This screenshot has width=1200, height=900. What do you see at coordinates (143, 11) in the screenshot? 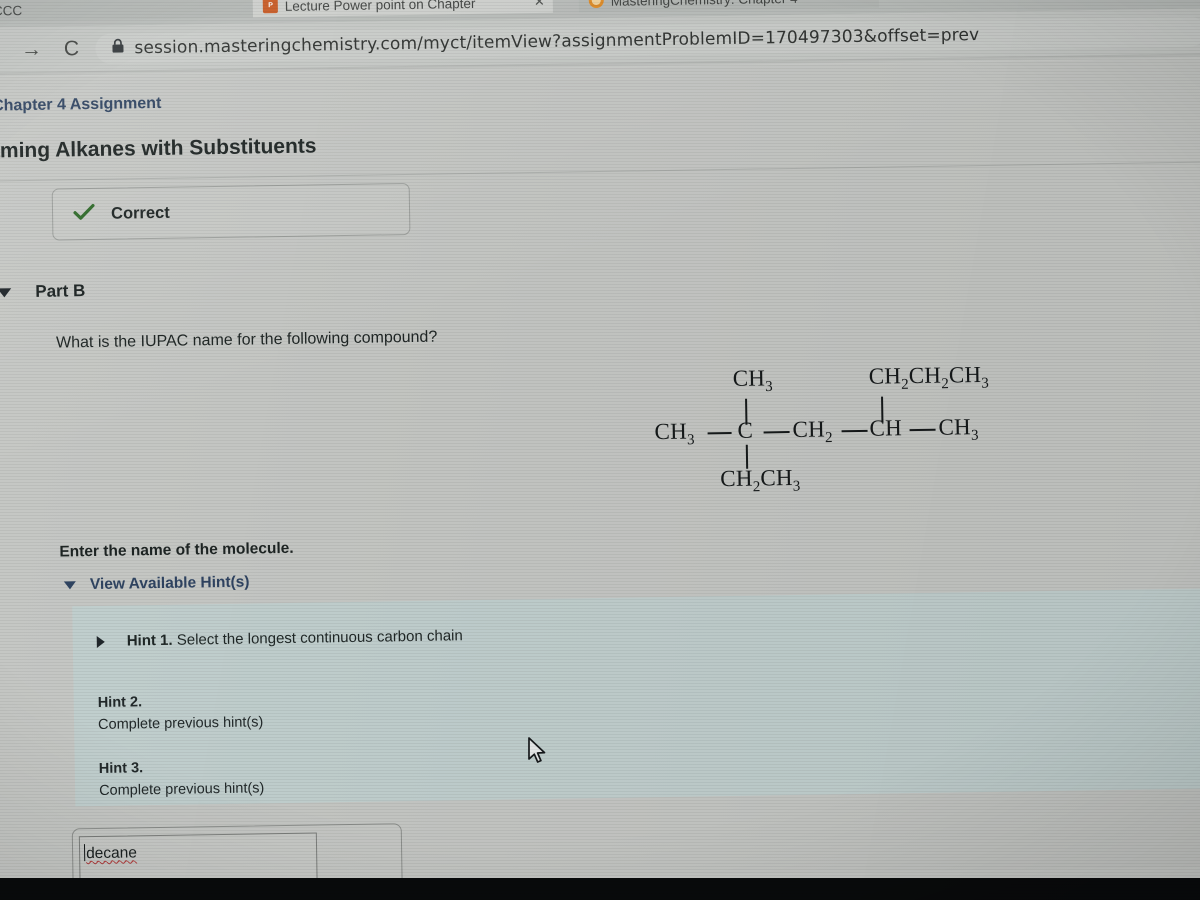
I see `browser-tab-0: CCC ✕` at bounding box center [143, 11].